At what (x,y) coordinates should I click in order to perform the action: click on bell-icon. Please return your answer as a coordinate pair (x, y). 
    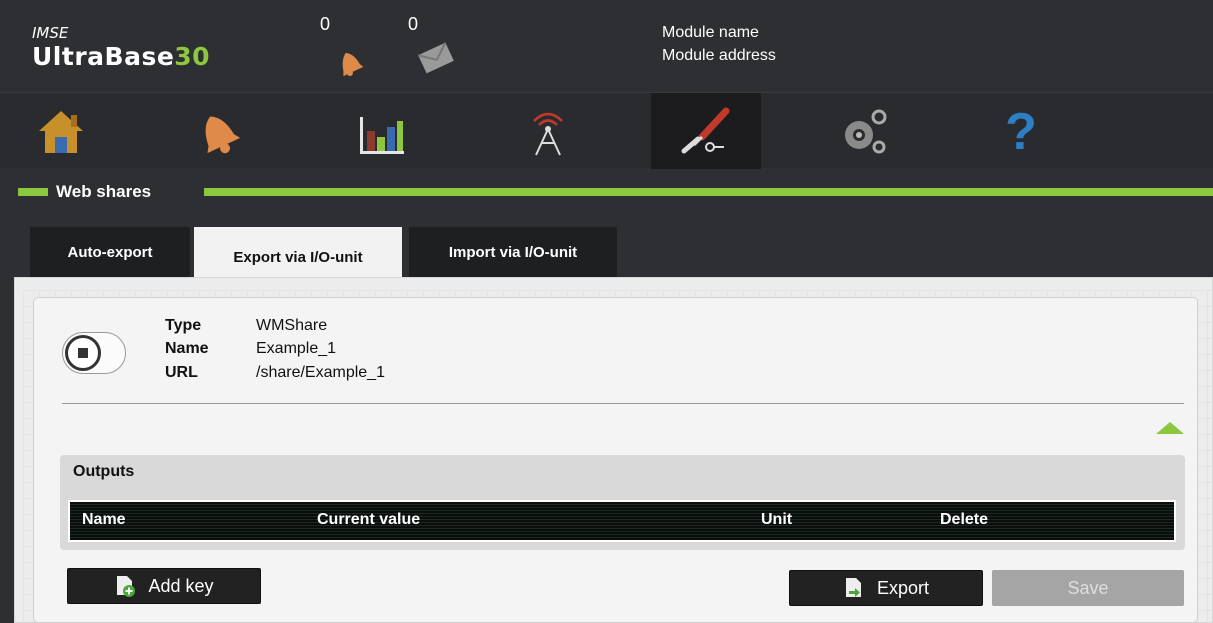
    Looking at the image, I should click on (223, 135).